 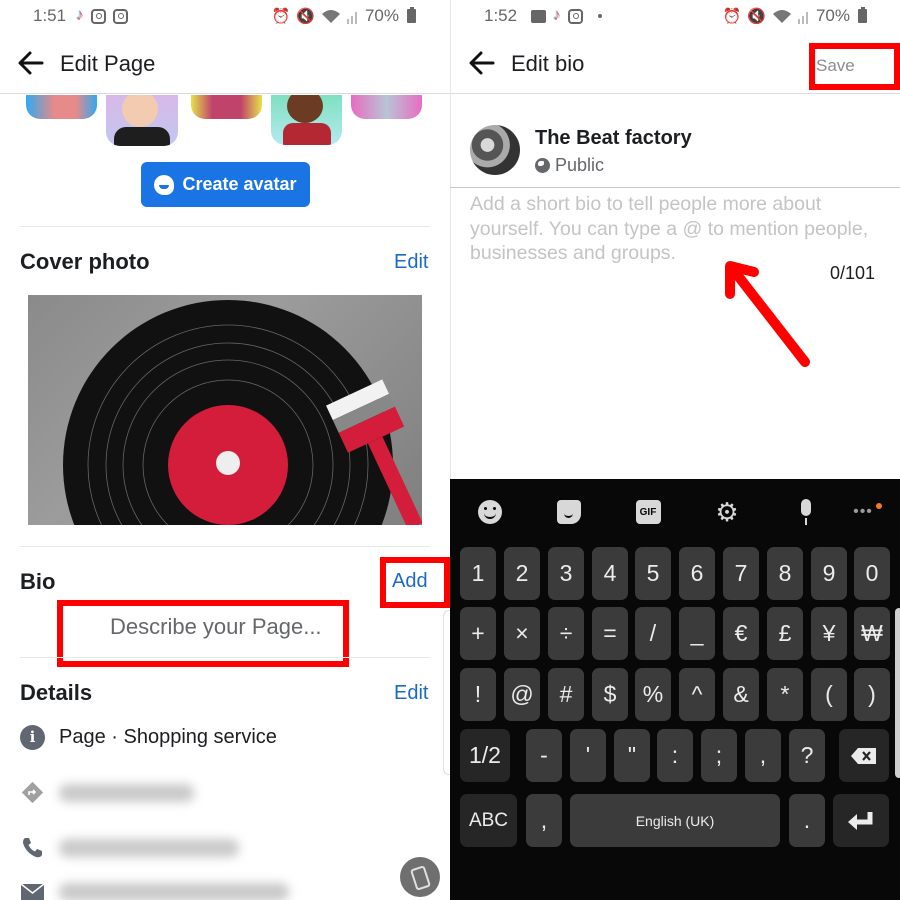 I want to click on key-5: 6, so click(x=697, y=573).